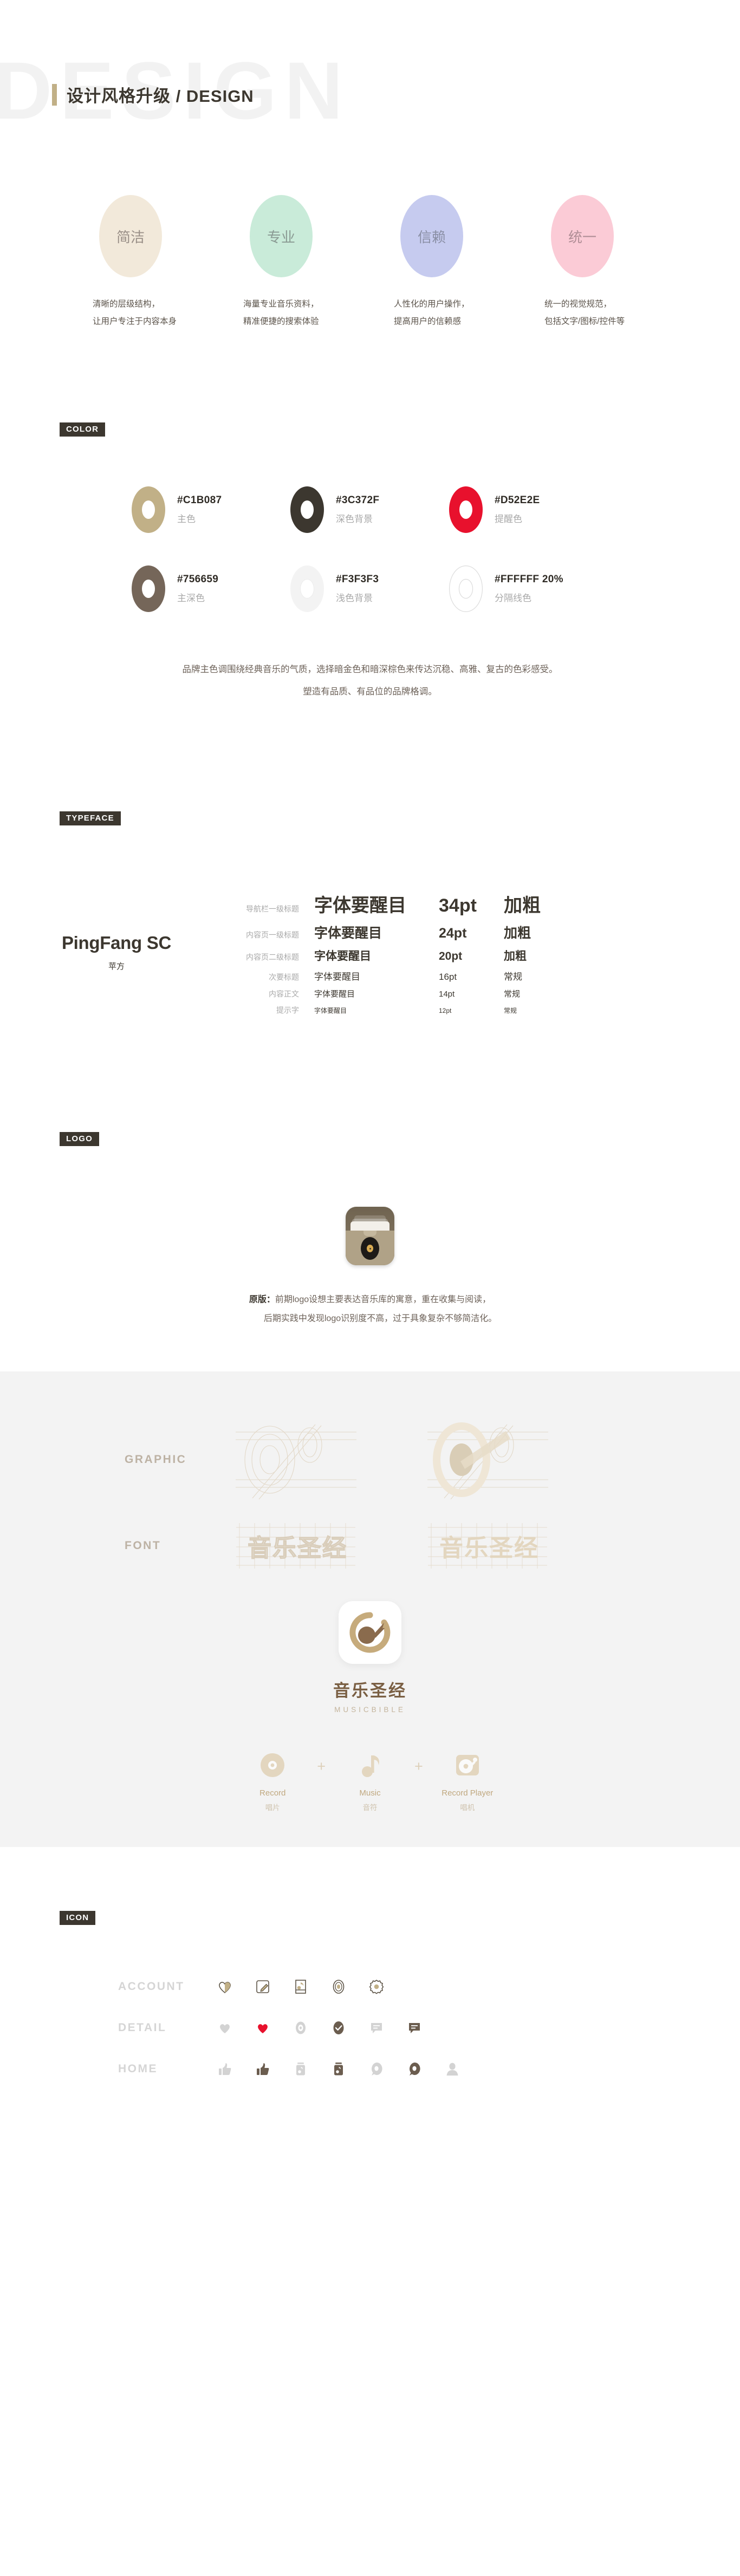 The image size is (740, 2576). Describe the element at coordinates (370, 1781) in the screenshot. I see `brand-formula: Record 唱片 + Music 音符 + Record Player 唱机` at that location.